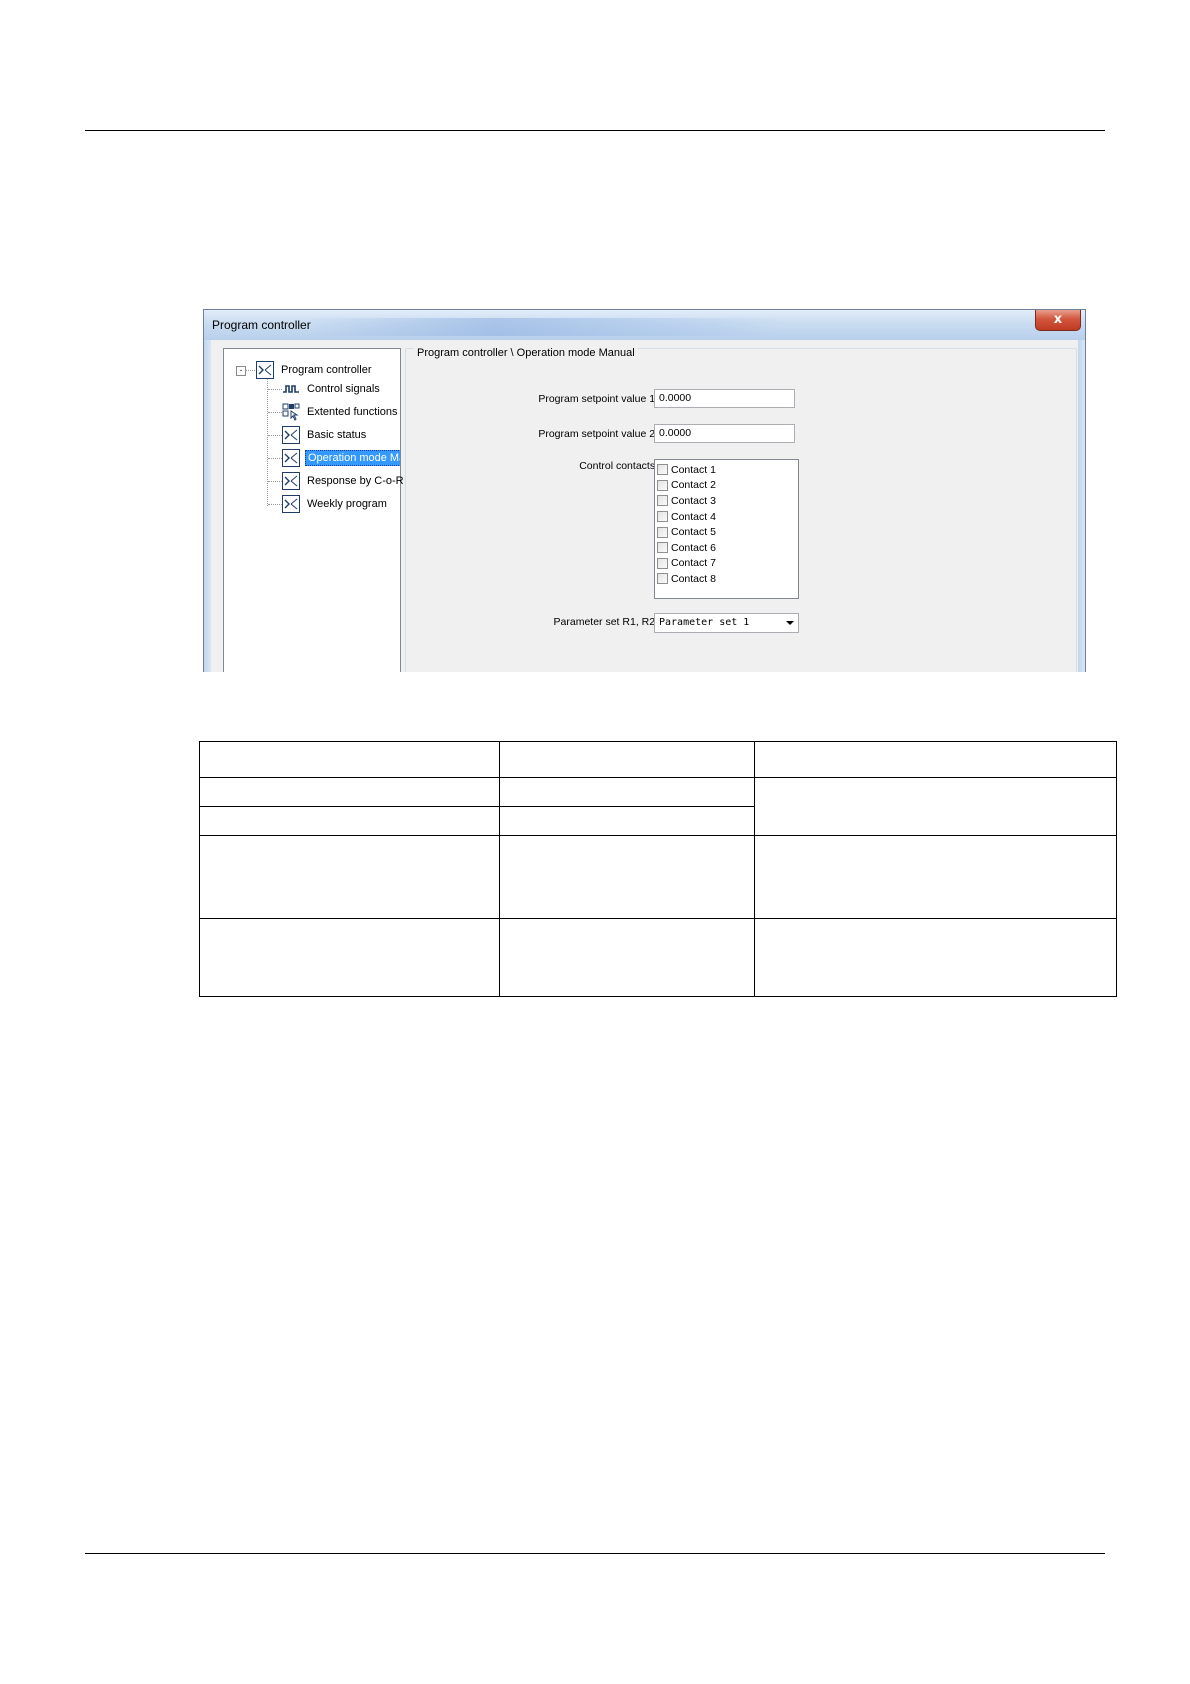  Describe the element at coordinates (355, 481) in the screenshot. I see `tree-item-label: Response by C-o-R` at that location.